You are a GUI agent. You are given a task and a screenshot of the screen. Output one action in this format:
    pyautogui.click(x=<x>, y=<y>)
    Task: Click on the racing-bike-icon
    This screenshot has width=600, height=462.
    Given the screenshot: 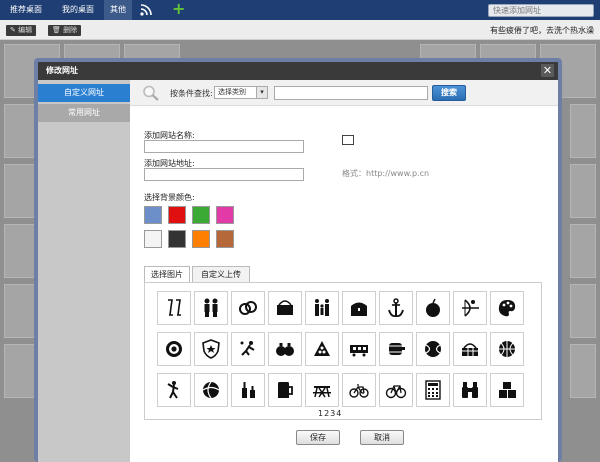 What is the action you would take?
    pyautogui.click(x=396, y=392)
    